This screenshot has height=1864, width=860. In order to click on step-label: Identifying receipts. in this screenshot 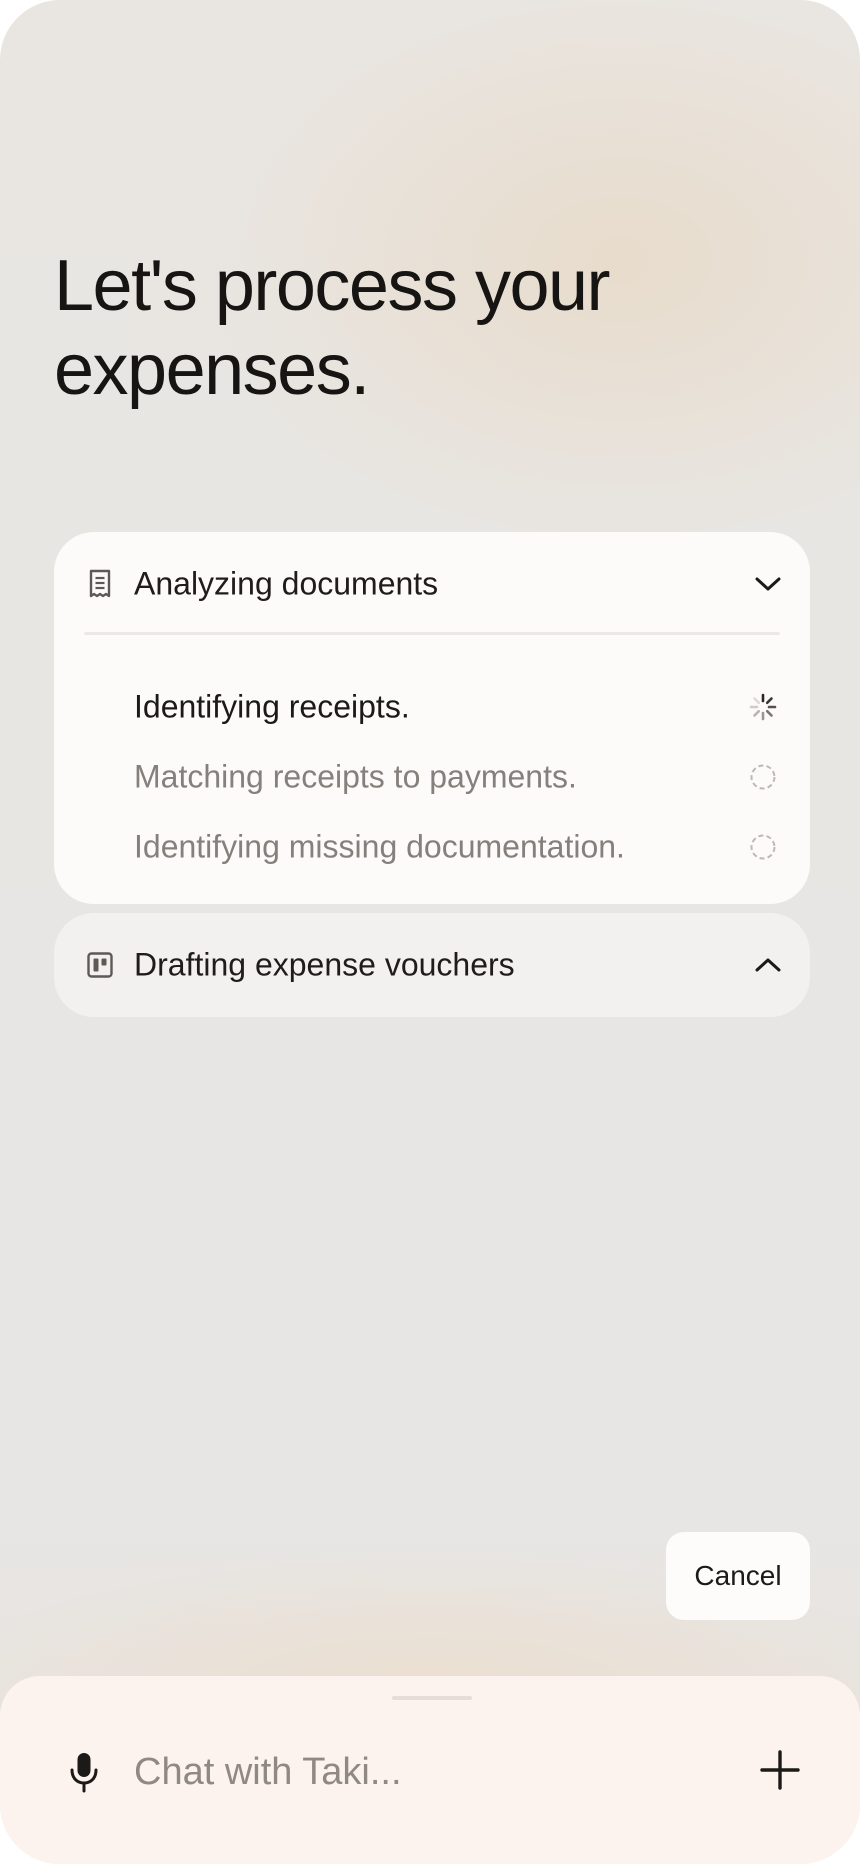, I will do `click(272, 706)`.